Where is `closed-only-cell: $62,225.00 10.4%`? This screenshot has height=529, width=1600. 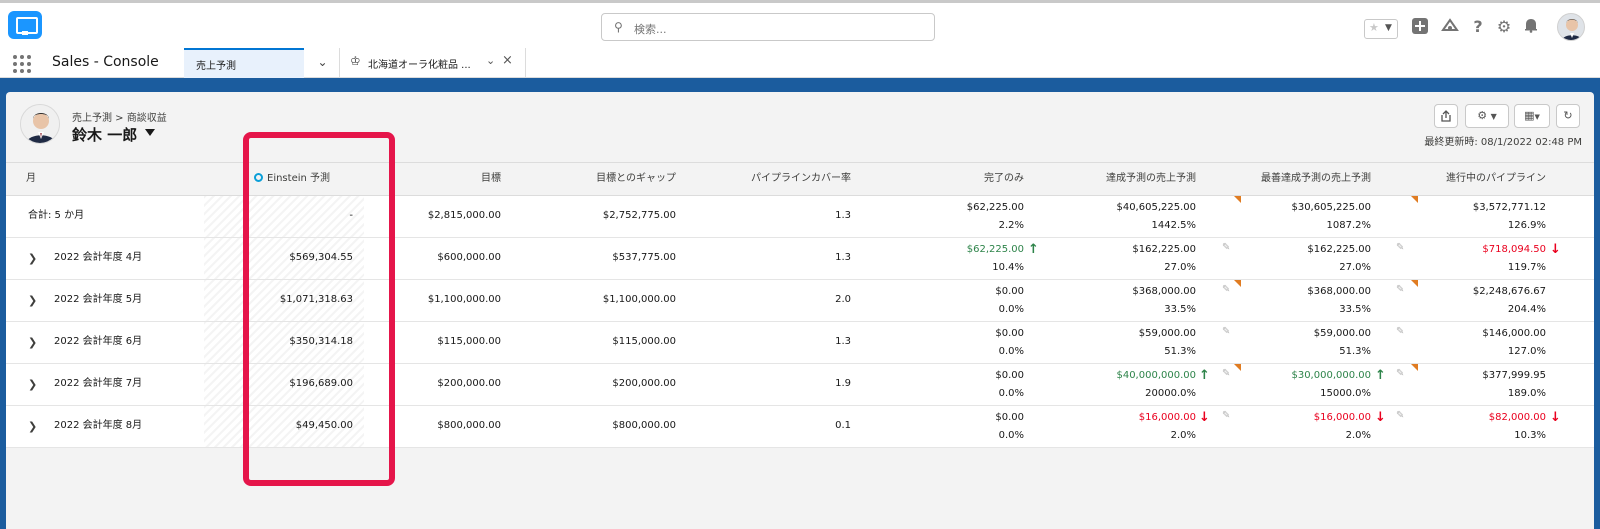
closed-only-cell: $62,225.00 10.4% is located at coordinates (955, 258).